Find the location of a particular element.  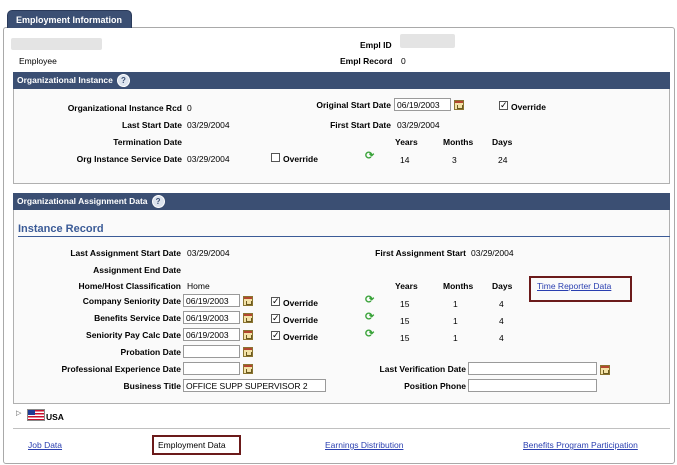

empl-id-label: Empl ID is located at coordinates (376, 45).